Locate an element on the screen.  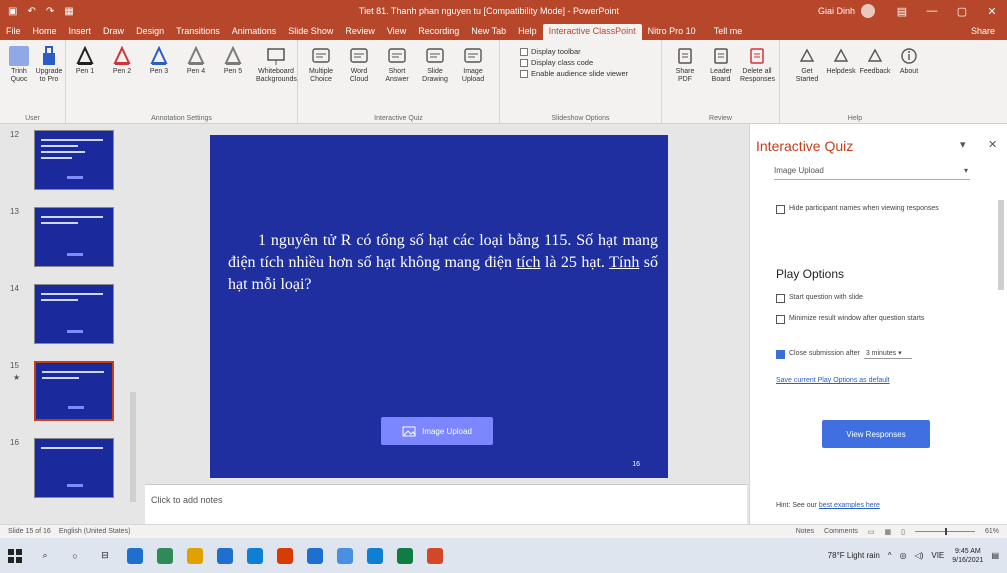
tab-nitro-pro-10: Nitro Pro 10 is located at coordinates (672, 32).